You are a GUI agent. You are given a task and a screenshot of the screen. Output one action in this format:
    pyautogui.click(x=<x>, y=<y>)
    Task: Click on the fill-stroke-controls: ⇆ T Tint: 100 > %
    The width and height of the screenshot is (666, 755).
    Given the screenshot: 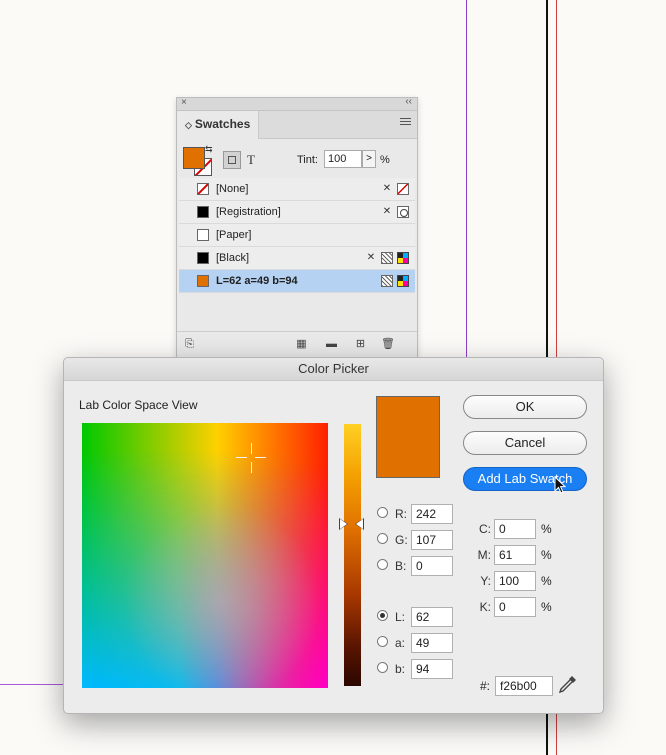 What is the action you would take?
    pyautogui.click(x=297, y=159)
    